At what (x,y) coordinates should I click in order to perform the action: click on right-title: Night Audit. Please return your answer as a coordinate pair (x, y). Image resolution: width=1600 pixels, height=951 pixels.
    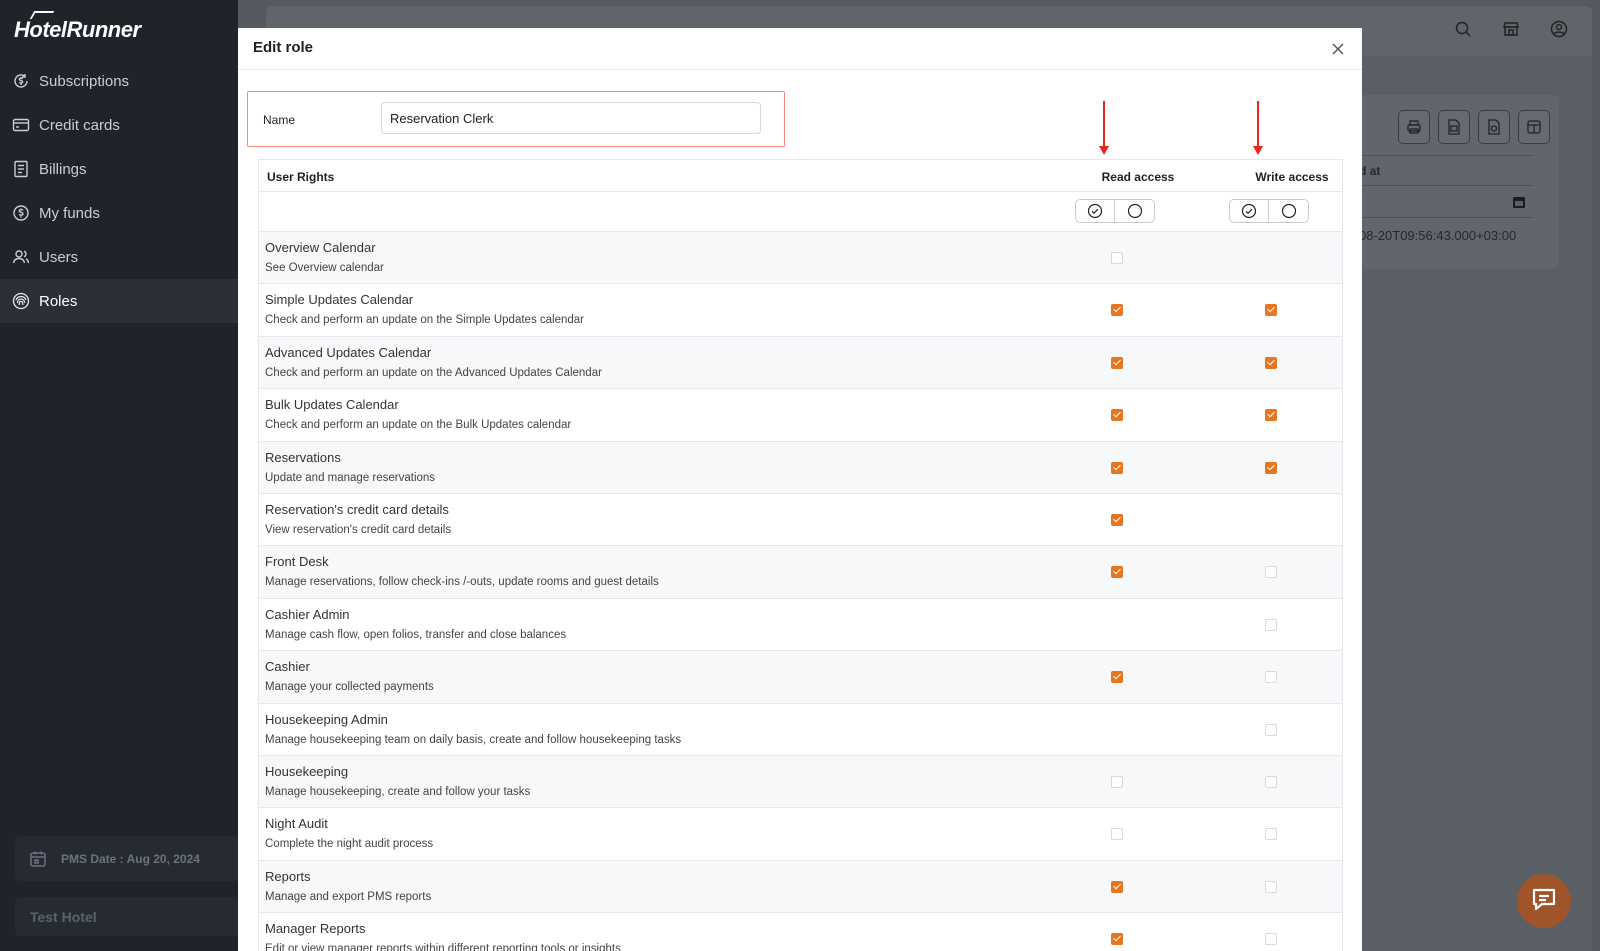
    Looking at the image, I should click on (296, 824).